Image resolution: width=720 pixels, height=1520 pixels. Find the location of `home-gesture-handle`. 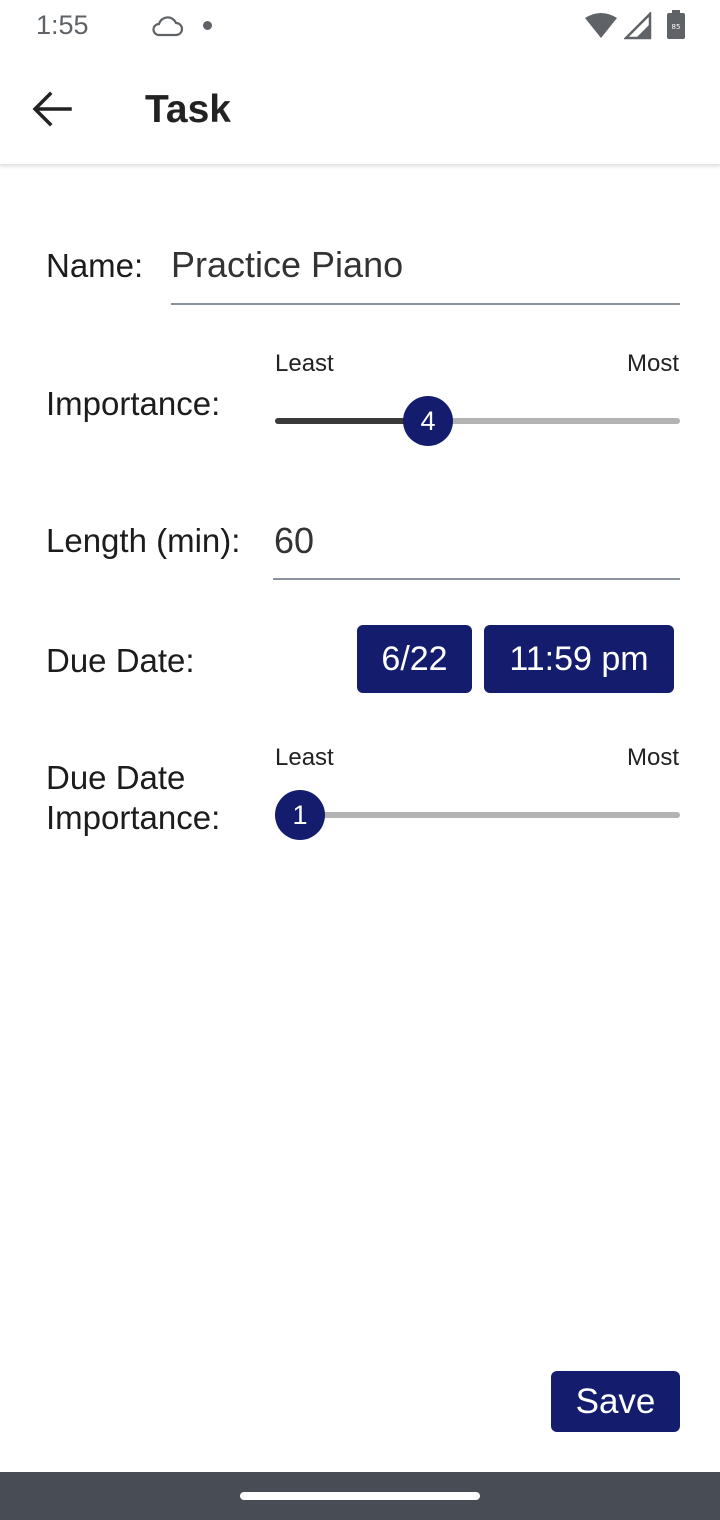

home-gesture-handle is located at coordinates (360, 1496).